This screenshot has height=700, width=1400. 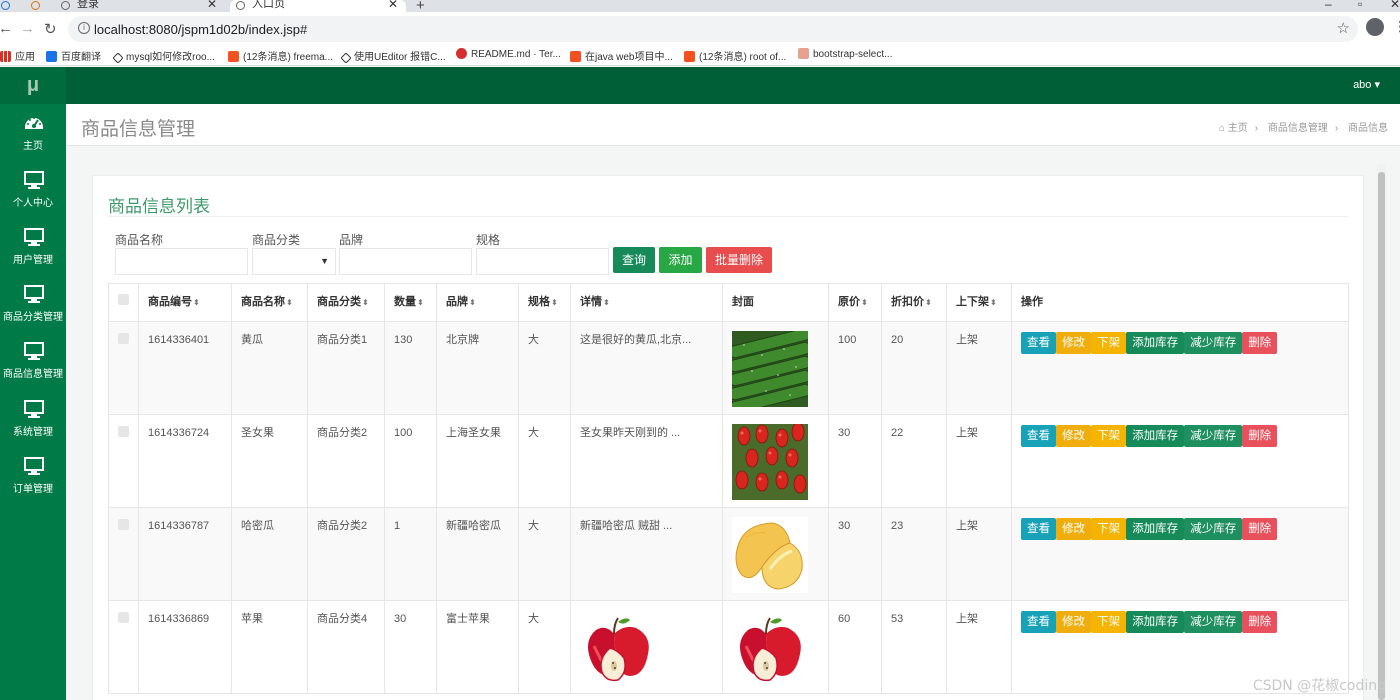 What do you see at coordinates (405, 261) in the screenshot?
I see `filter-brand-input` at bounding box center [405, 261].